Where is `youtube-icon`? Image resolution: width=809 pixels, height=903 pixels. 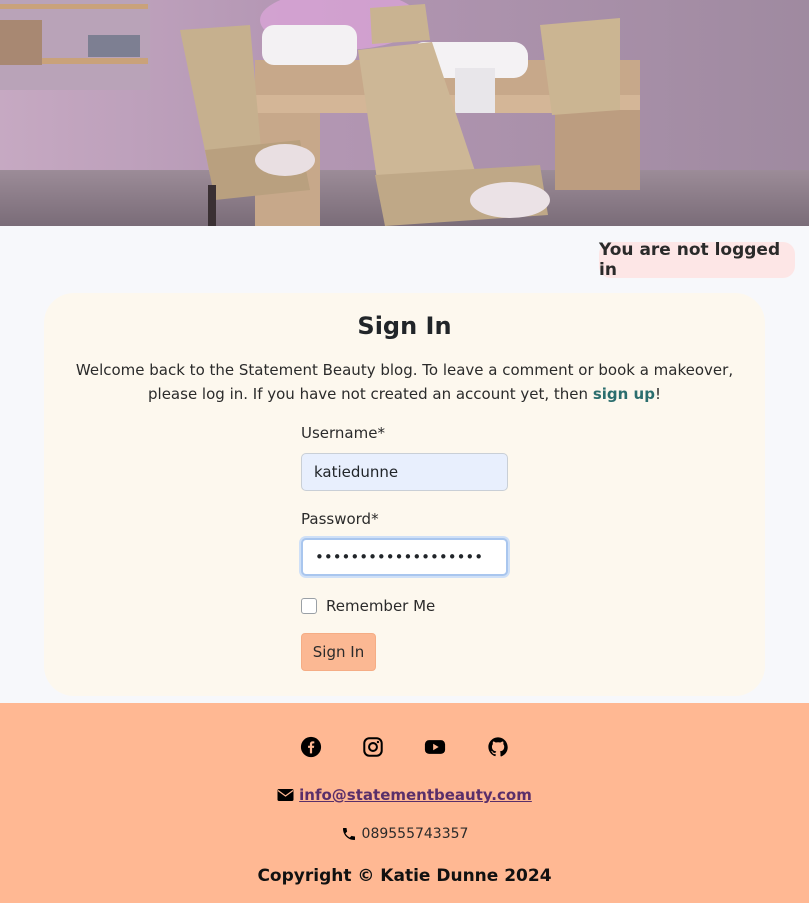 youtube-icon is located at coordinates (435, 747).